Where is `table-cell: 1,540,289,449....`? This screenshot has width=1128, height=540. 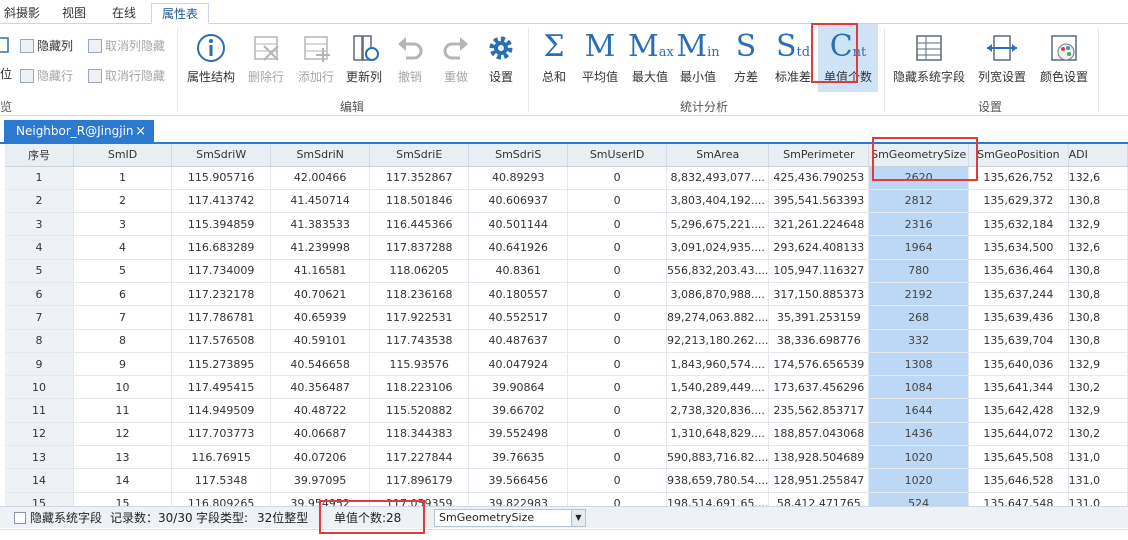 table-cell: 1,540,289,449.... is located at coordinates (718, 387).